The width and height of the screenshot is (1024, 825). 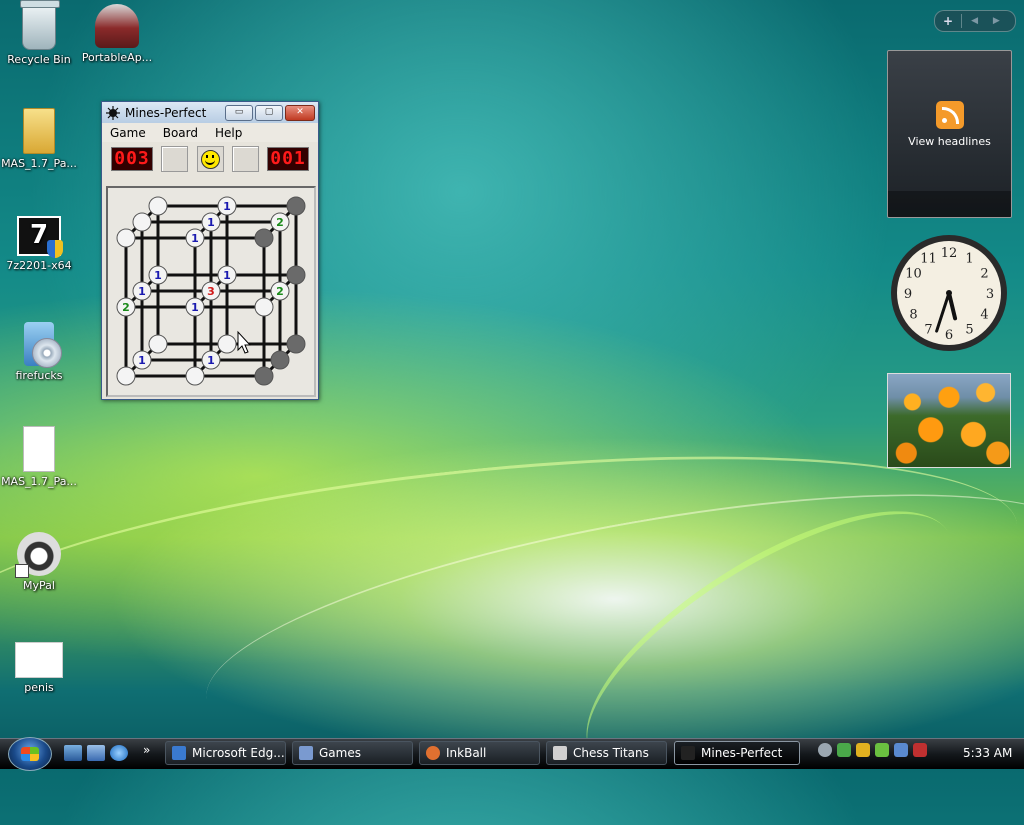 What do you see at coordinates (39, 59) in the screenshot?
I see `desktop-icon-label: Recycle Bin` at bounding box center [39, 59].